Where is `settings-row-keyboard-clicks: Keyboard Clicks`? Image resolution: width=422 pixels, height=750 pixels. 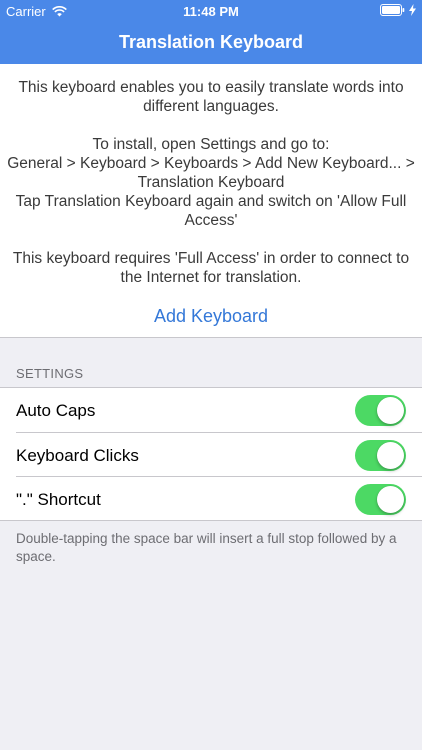
settings-row-keyboard-clicks: Keyboard Clicks is located at coordinates (211, 455).